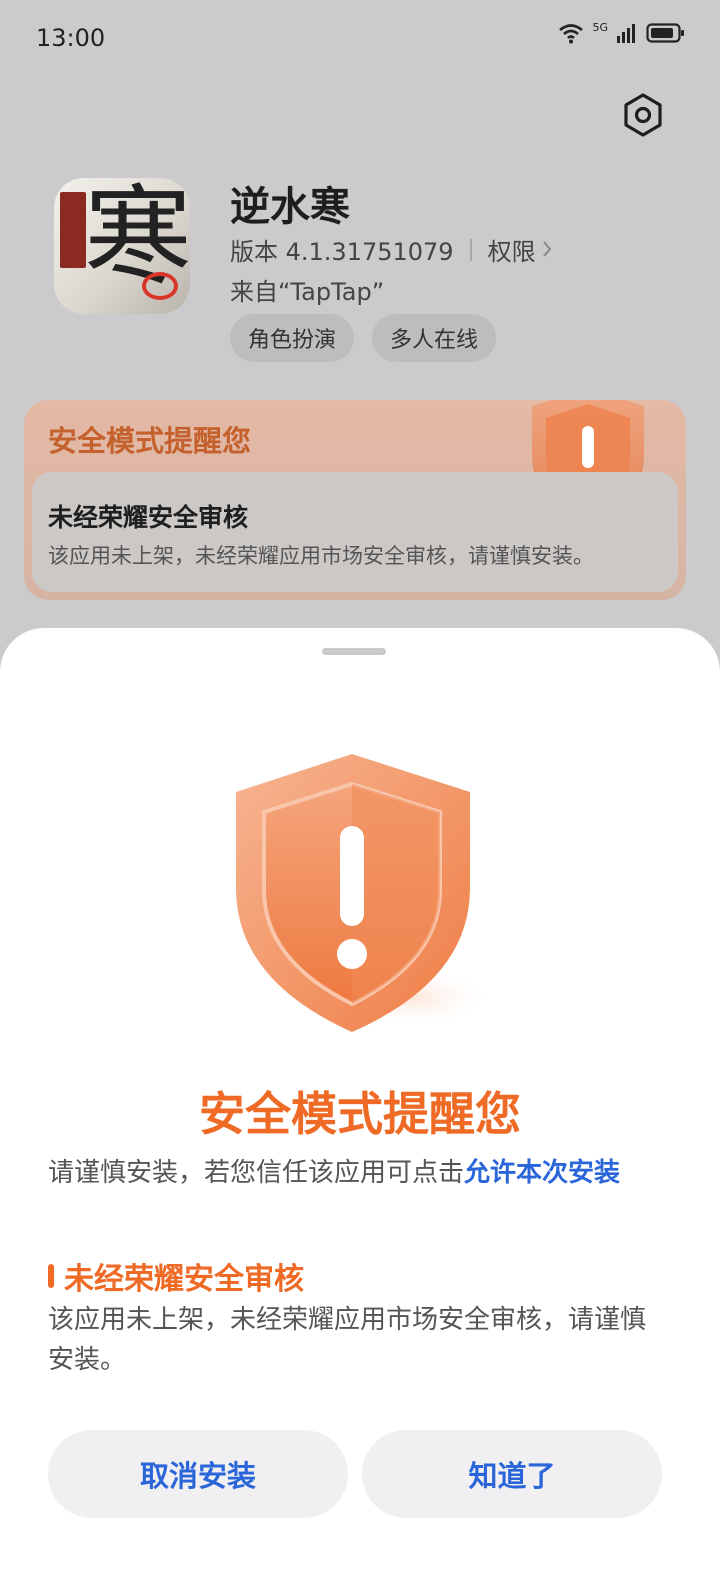  What do you see at coordinates (627, 35) in the screenshot?
I see `signal-icon` at bounding box center [627, 35].